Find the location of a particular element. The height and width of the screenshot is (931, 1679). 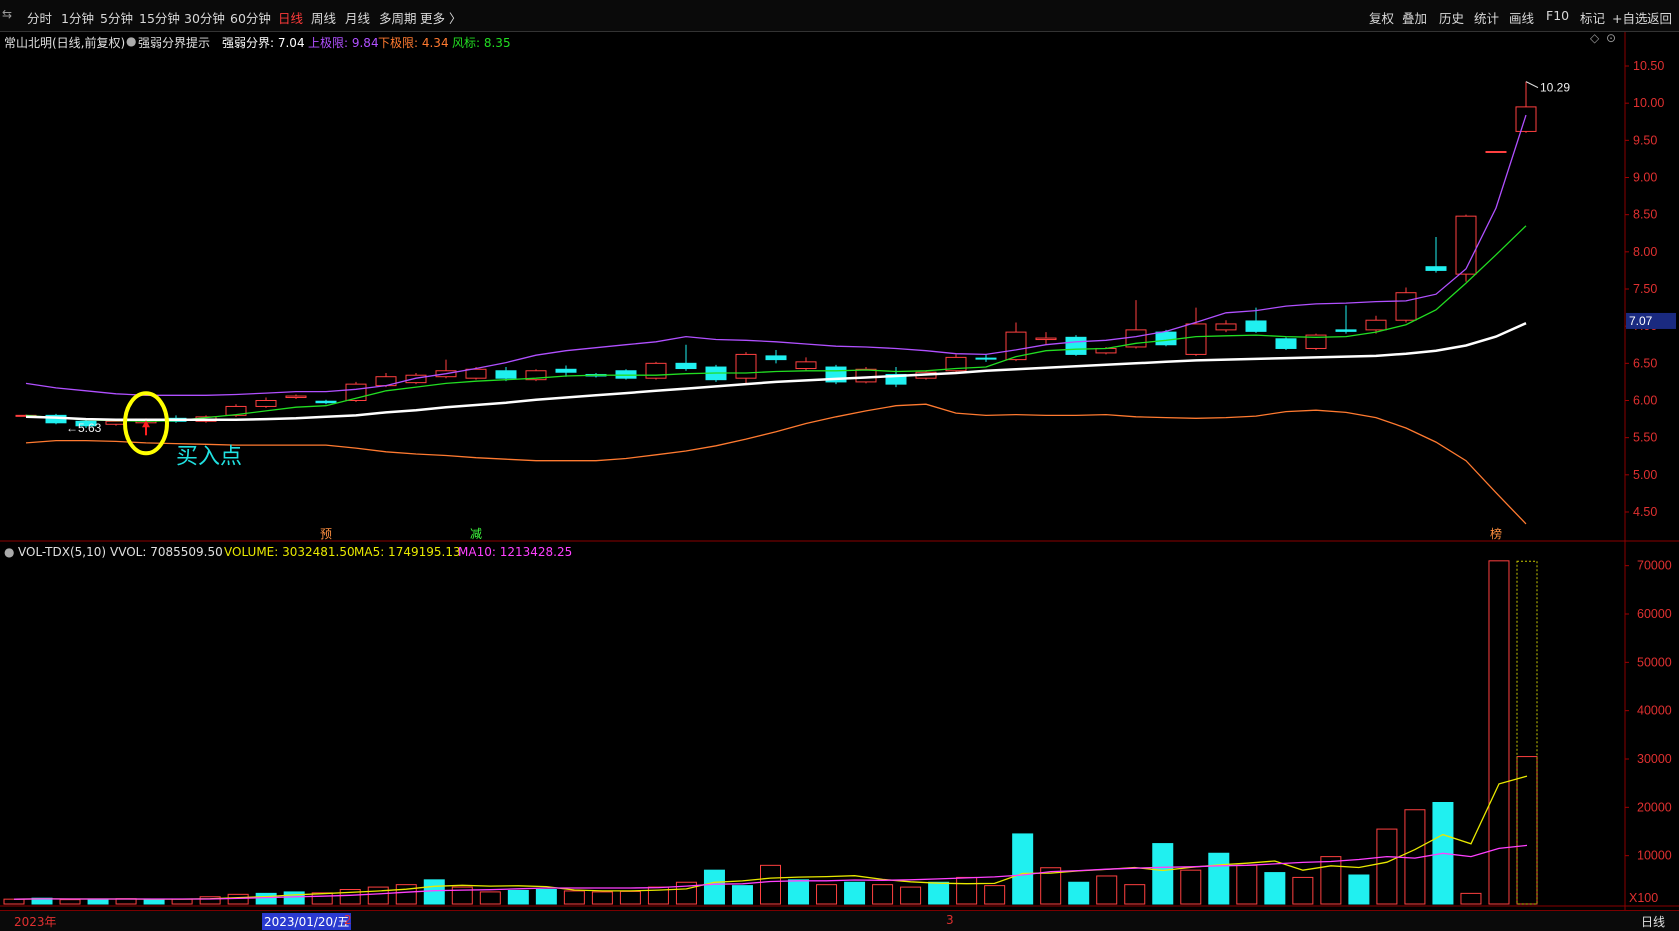

price-tick-label-10: 5.50 is located at coordinates (1645, 438).